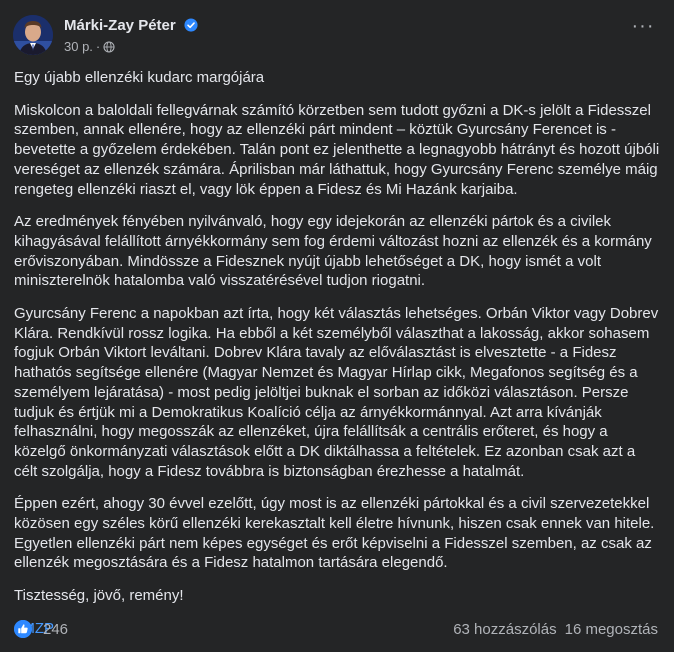  What do you see at coordinates (504, 629) in the screenshot?
I see `comments-count: 63 hozzászólás` at bounding box center [504, 629].